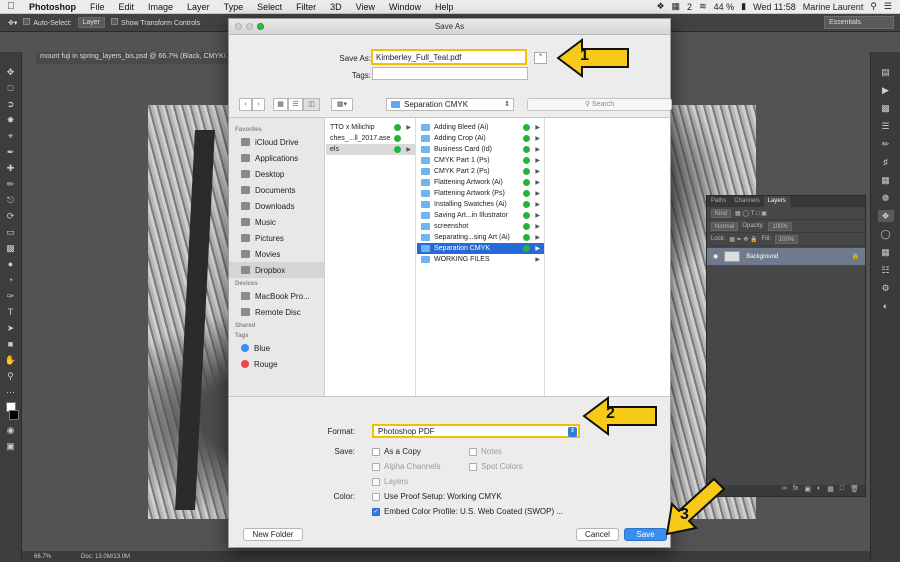 Image resolution: width=900 pixels, height=562 pixels. I want to click on forward-button: ›, so click(258, 104).